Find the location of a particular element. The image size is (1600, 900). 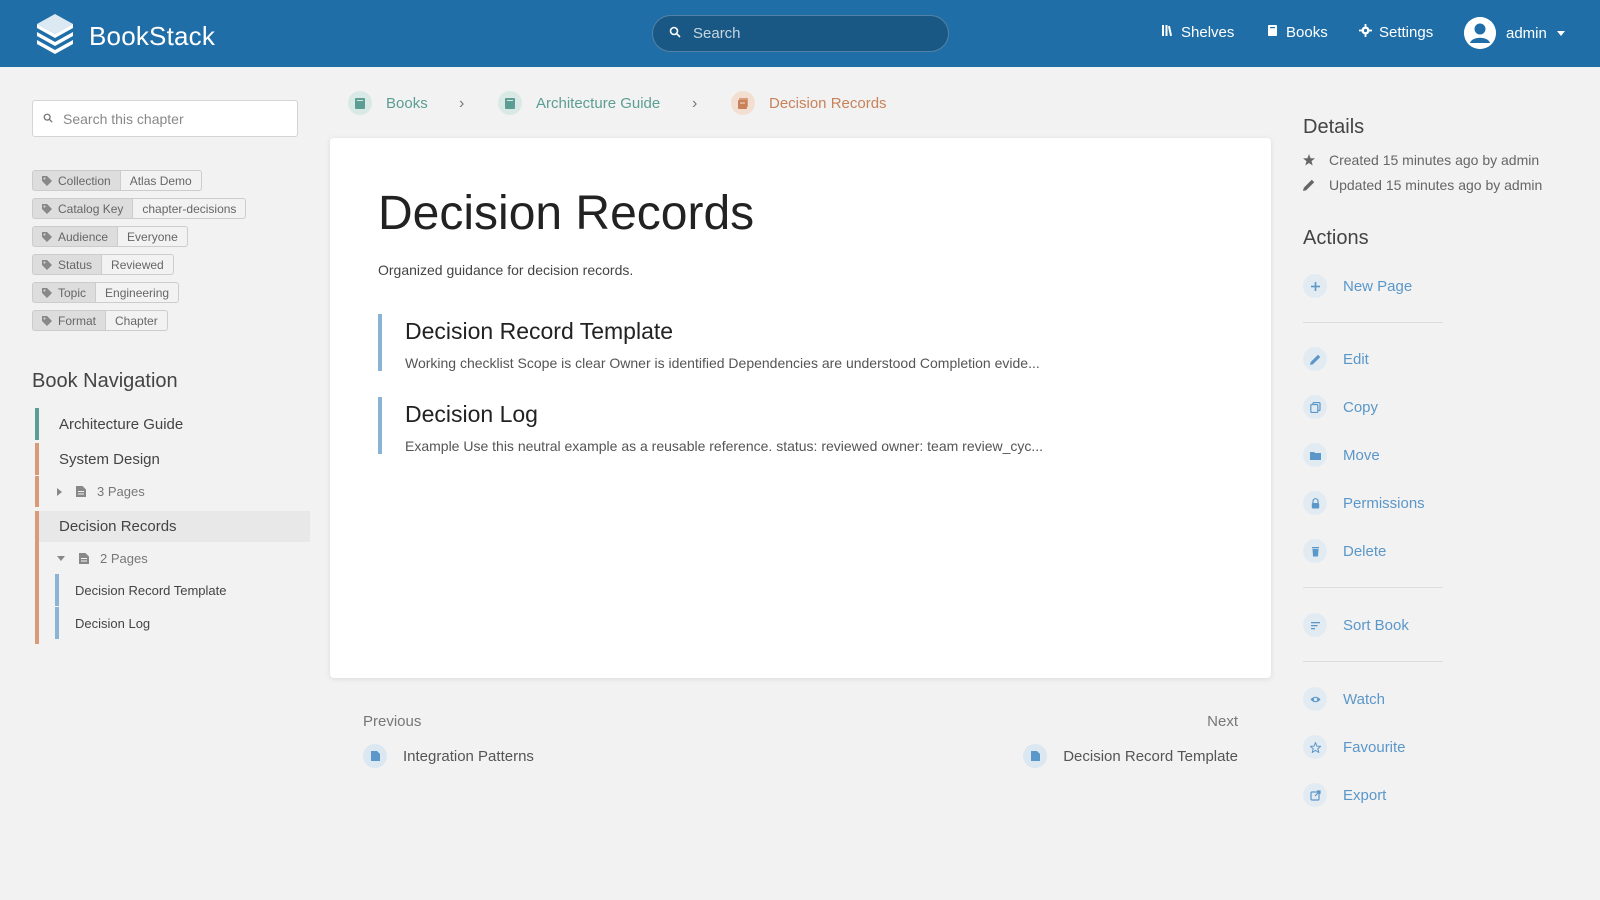

breadcrumb-book: Architecture Guide is located at coordinates (579, 103).